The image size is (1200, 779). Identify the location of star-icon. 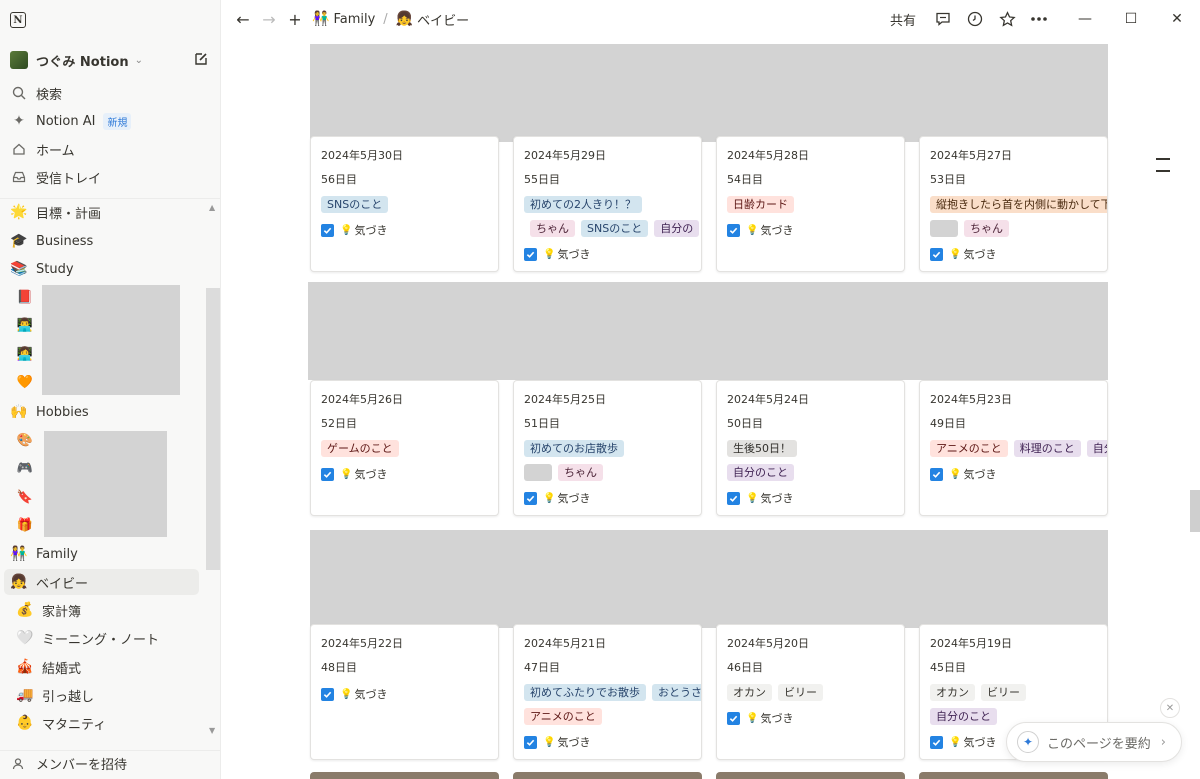
(1007, 19).